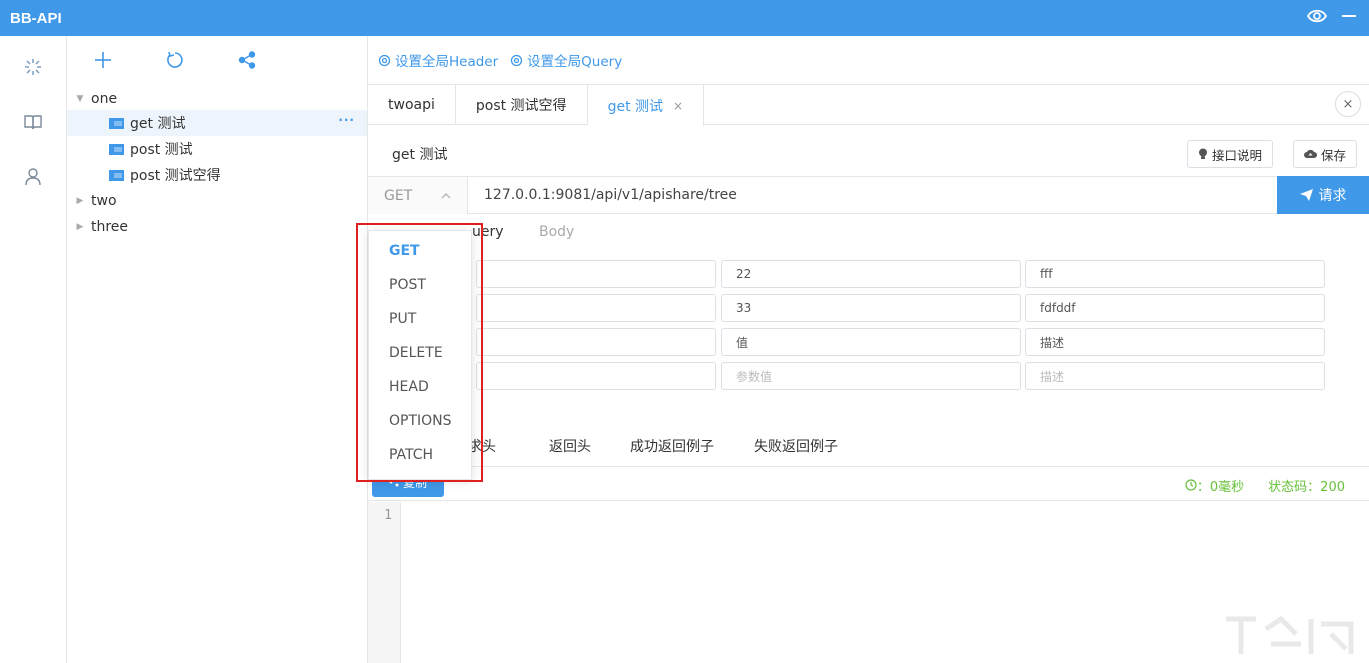 The width and height of the screenshot is (1369, 663). What do you see at coordinates (217, 60) in the screenshot?
I see `tree-toolbar` at bounding box center [217, 60].